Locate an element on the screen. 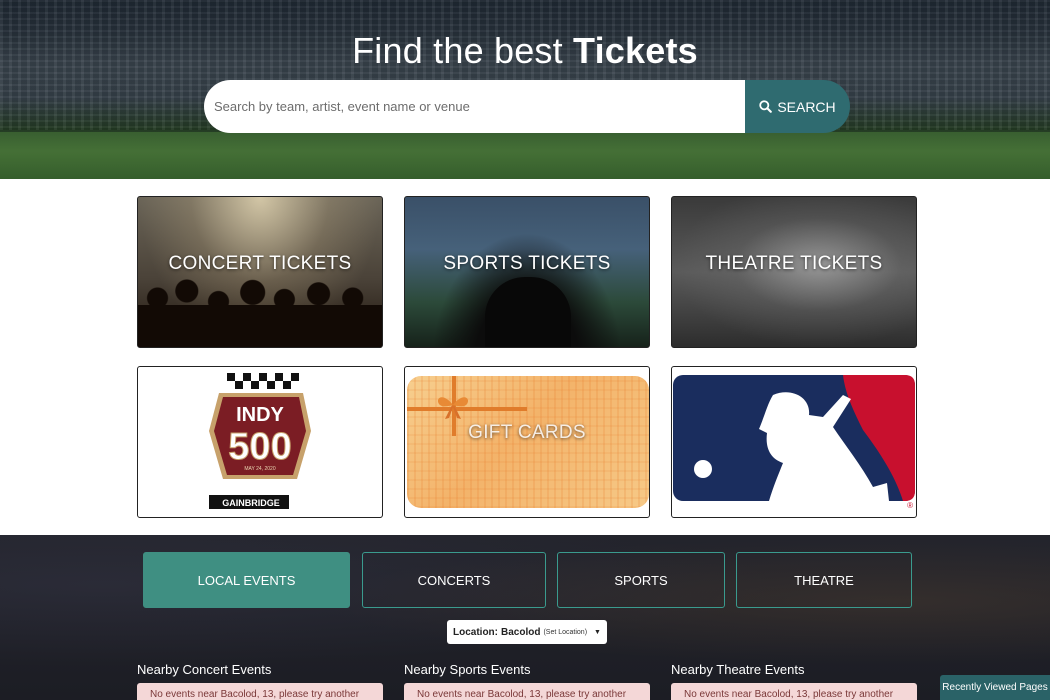  sports-tickets-card: SPORTS TICKETS is located at coordinates (527, 272).